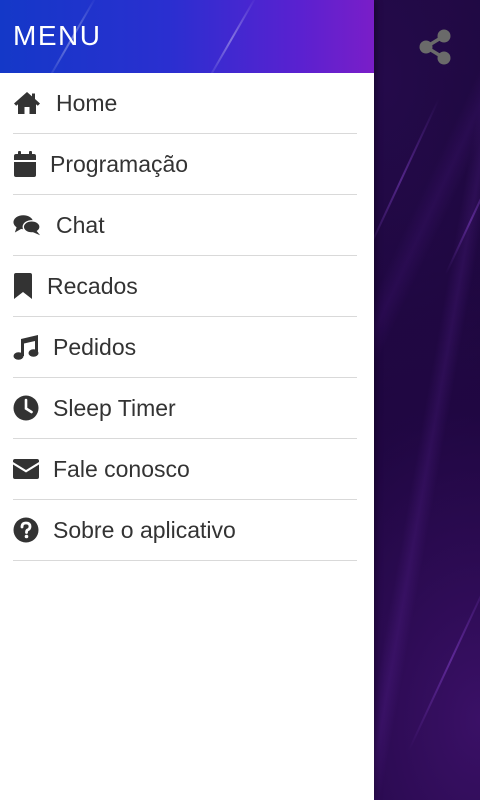 Image resolution: width=480 pixels, height=800 pixels. What do you see at coordinates (57, 35) in the screenshot?
I see `drawer-title: MENU` at bounding box center [57, 35].